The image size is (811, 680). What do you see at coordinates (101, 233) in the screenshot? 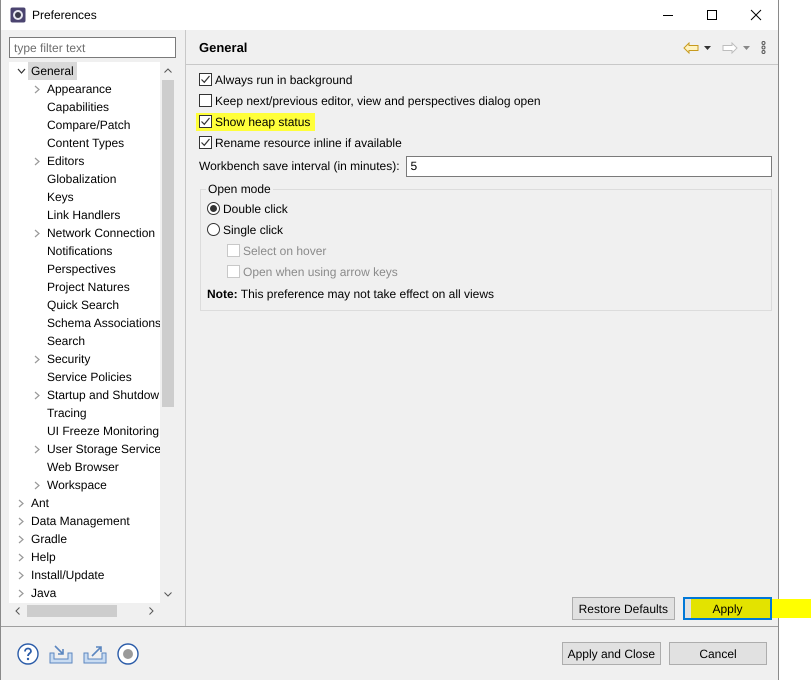
I see `tree-item: Network Connection` at bounding box center [101, 233].